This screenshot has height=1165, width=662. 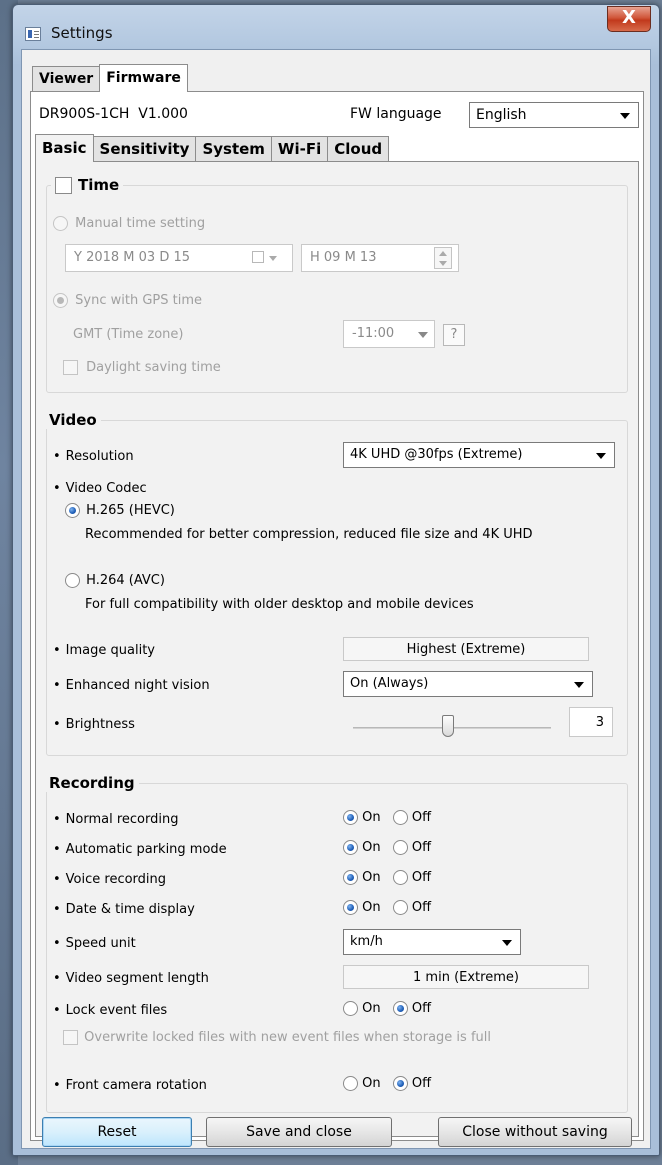 What do you see at coordinates (60, 223) in the screenshot?
I see `manual-time-radio` at bounding box center [60, 223].